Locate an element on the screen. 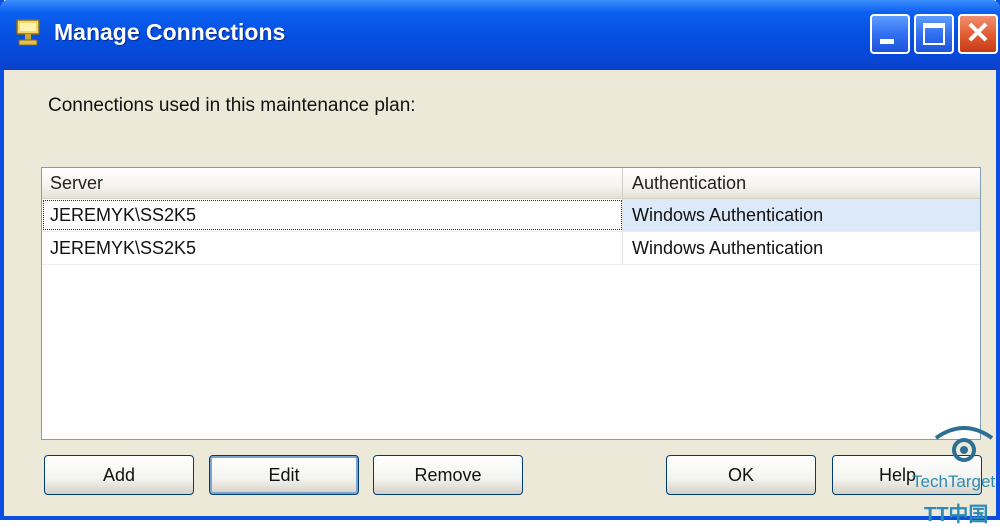 The image size is (1000, 527). column-header-server: Server is located at coordinates (332, 183).